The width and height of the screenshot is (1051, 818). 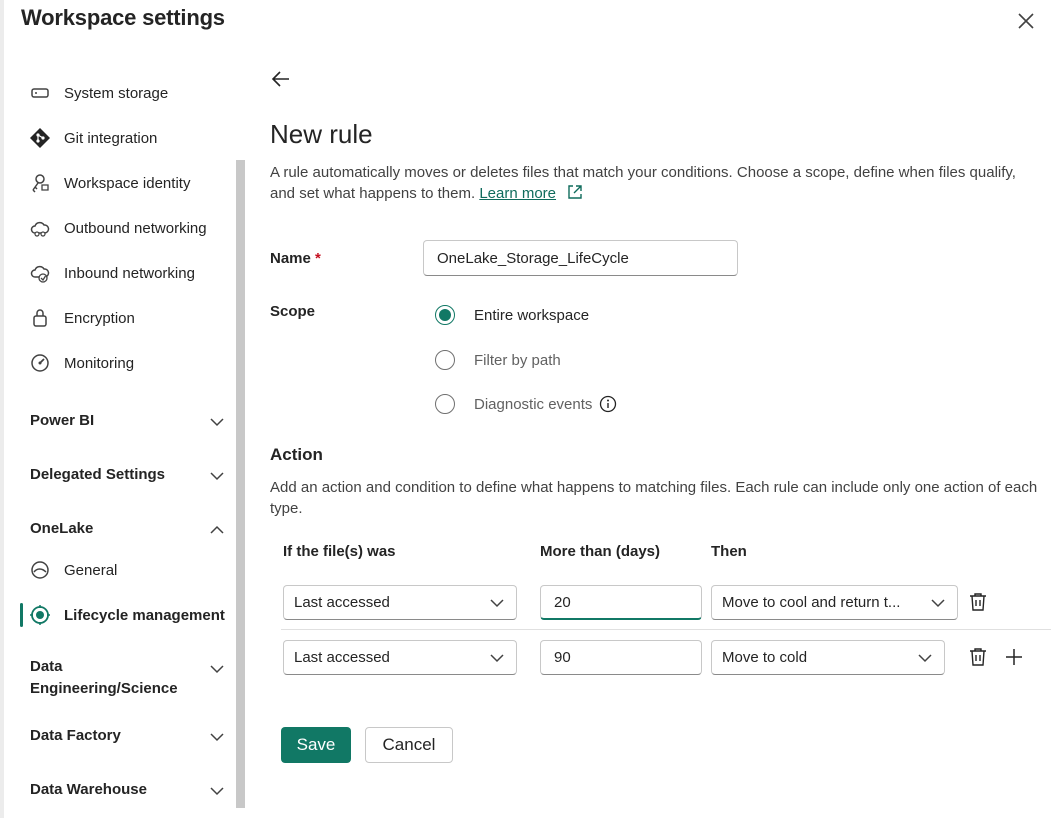 I want to click on group-label: Data Warehouse, so click(x=88, y=789).